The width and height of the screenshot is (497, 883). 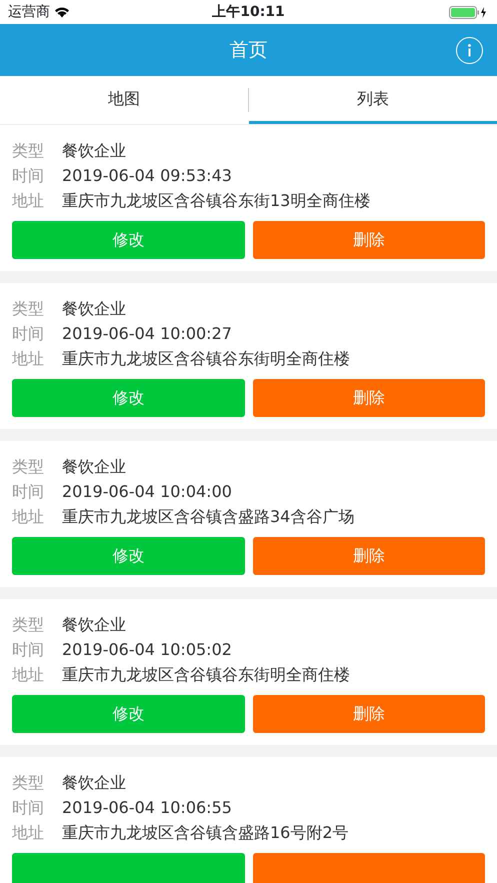 I want to click on field-value: 2019-06-04 10:00:27, so click(x=147, y=334).